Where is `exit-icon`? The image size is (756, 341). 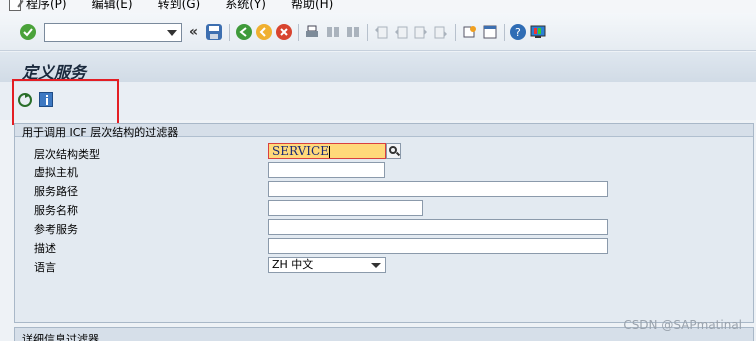
exit-icon is located at coordinates (264, 32).